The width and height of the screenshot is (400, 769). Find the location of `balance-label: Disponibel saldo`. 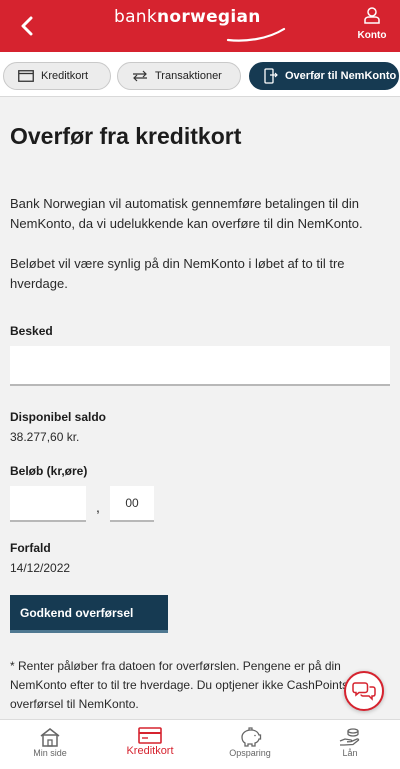

balance-label: Disponibel saldo is located at coordinates (58, 417).